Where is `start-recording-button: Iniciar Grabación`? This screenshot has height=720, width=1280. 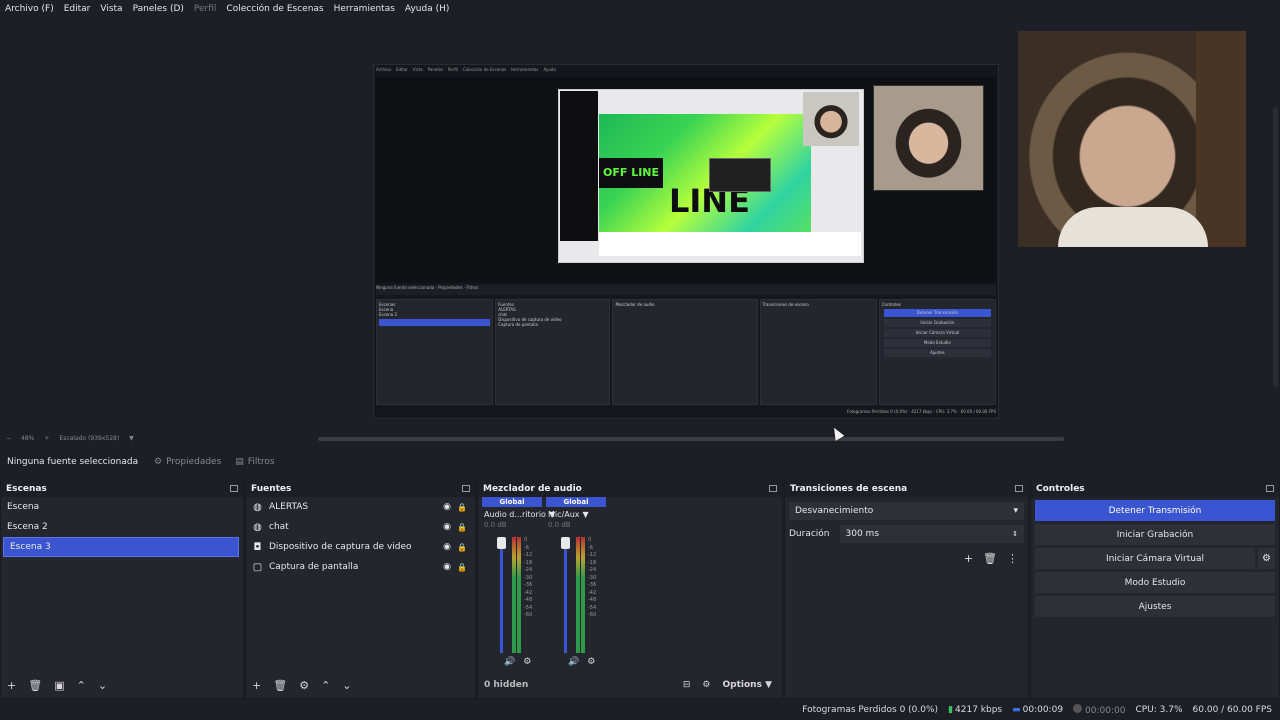
start-recording-button: Iniciar Grabación is located at coordinates (1155, 534).